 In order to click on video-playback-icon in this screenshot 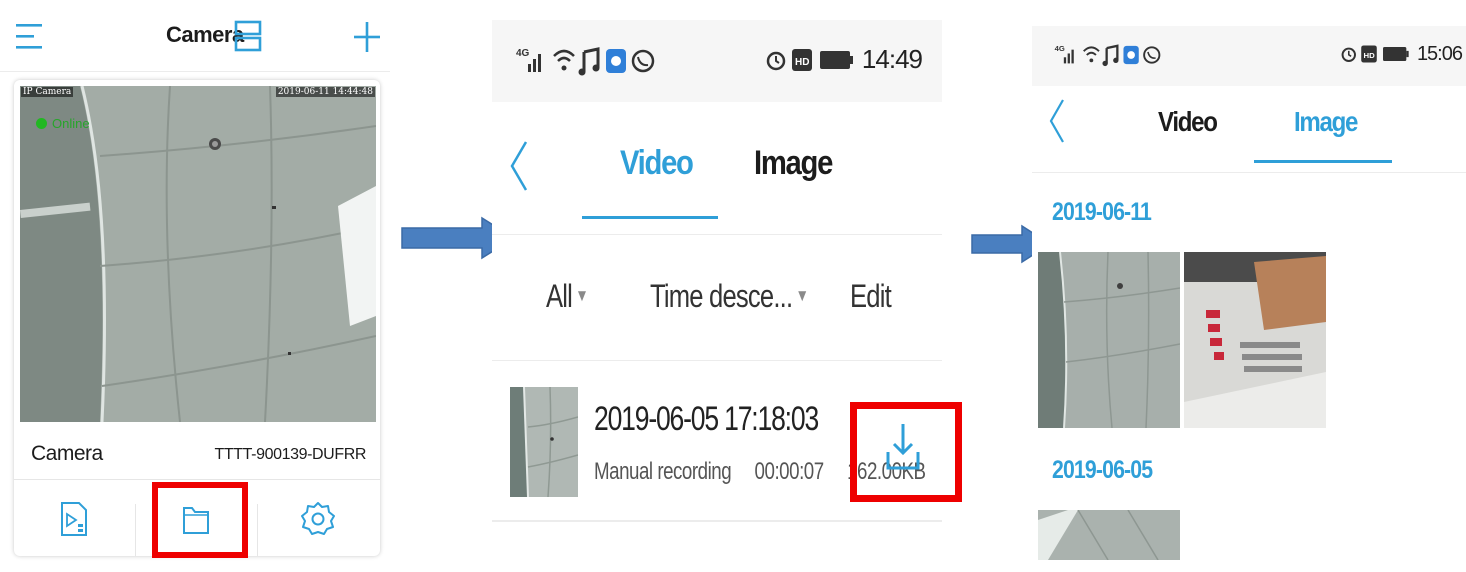, I will do `click(74, 519)`.